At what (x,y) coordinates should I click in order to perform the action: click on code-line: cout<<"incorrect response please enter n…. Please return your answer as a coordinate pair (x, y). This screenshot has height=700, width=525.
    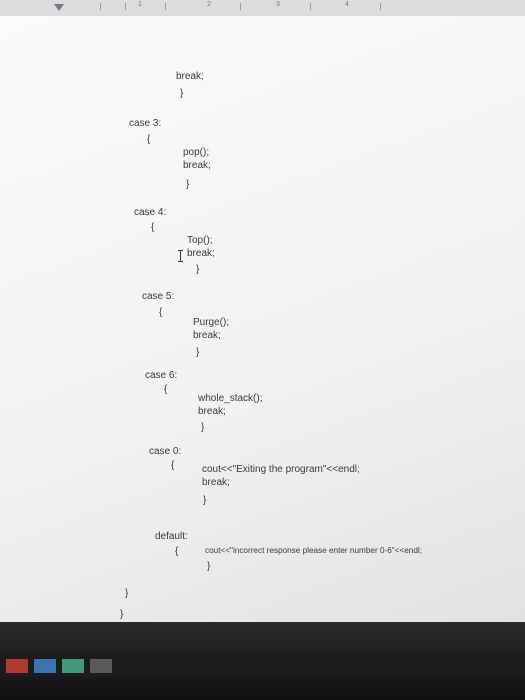
    Looking at the image, I should click on (314, 550).